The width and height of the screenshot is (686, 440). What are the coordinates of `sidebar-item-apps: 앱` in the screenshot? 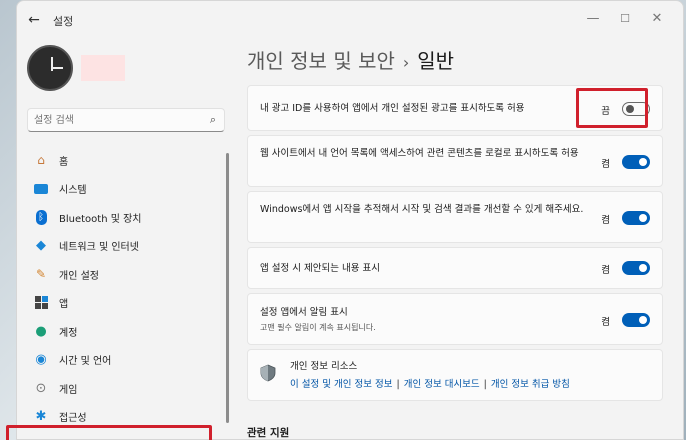 It's located at (126, 303).